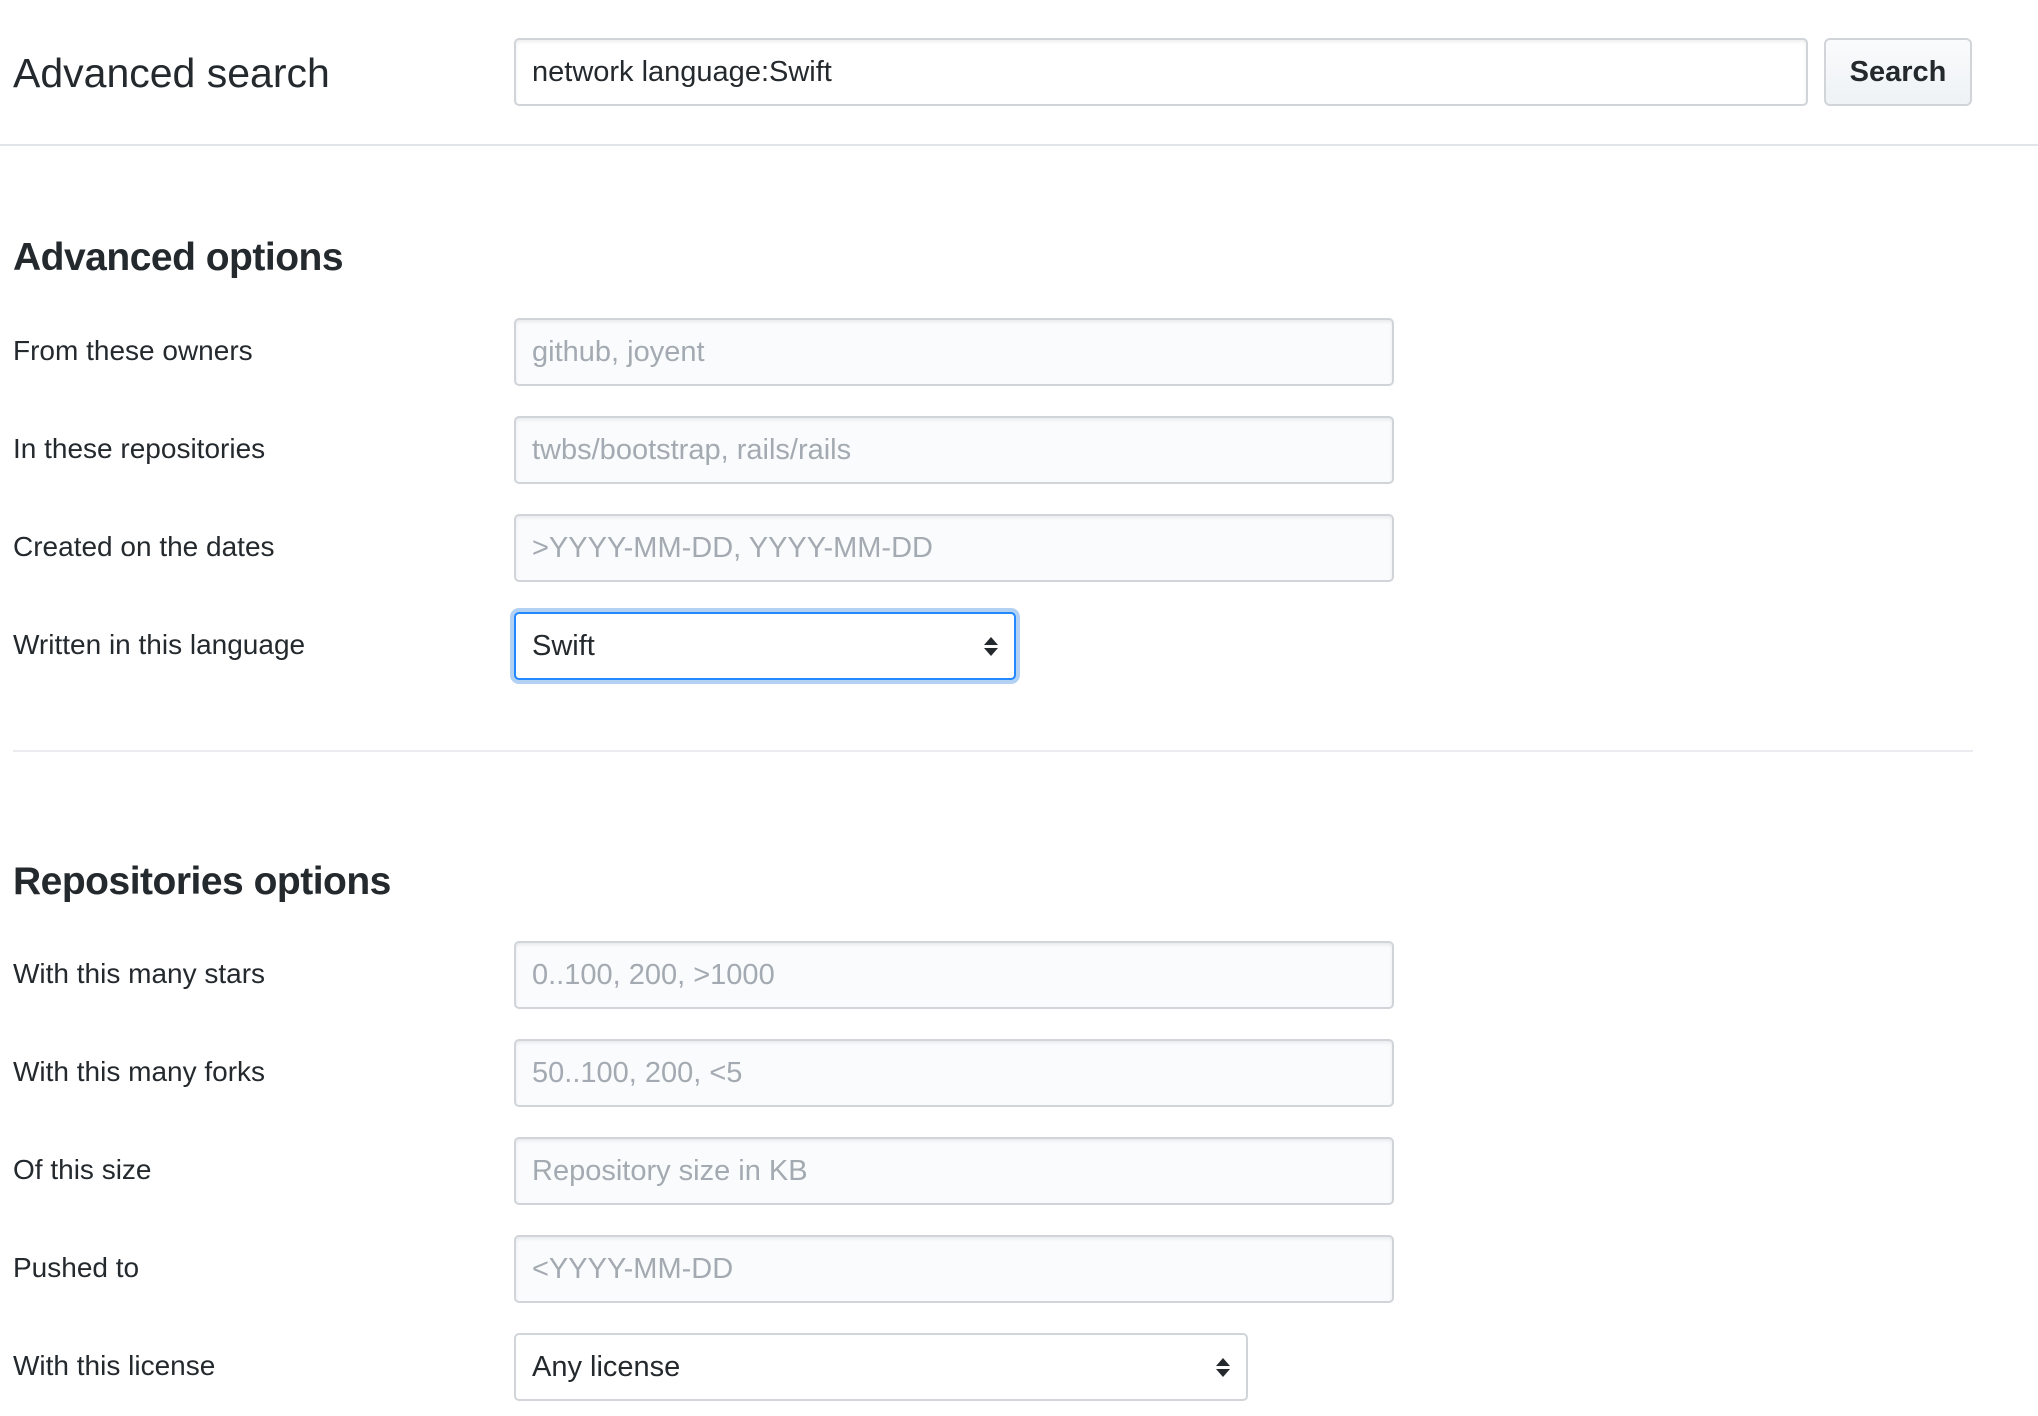 The image size is (2038, 1416). I want to click on language-select-value: Swift, so click(563, 645).